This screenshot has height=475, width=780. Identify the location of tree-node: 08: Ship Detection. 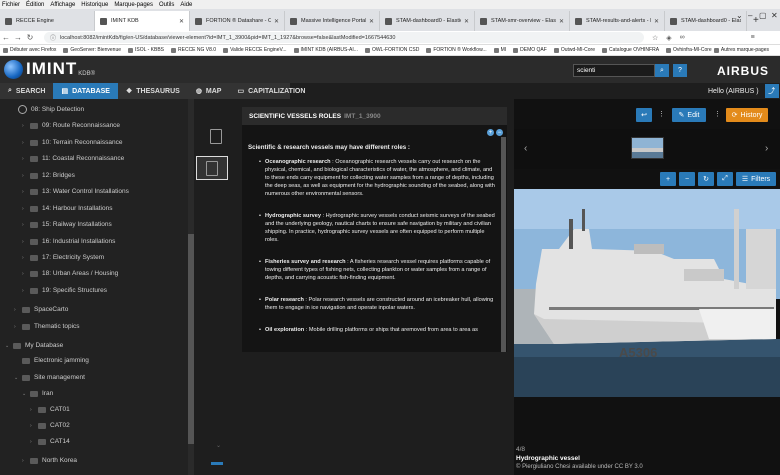
(47, 109).